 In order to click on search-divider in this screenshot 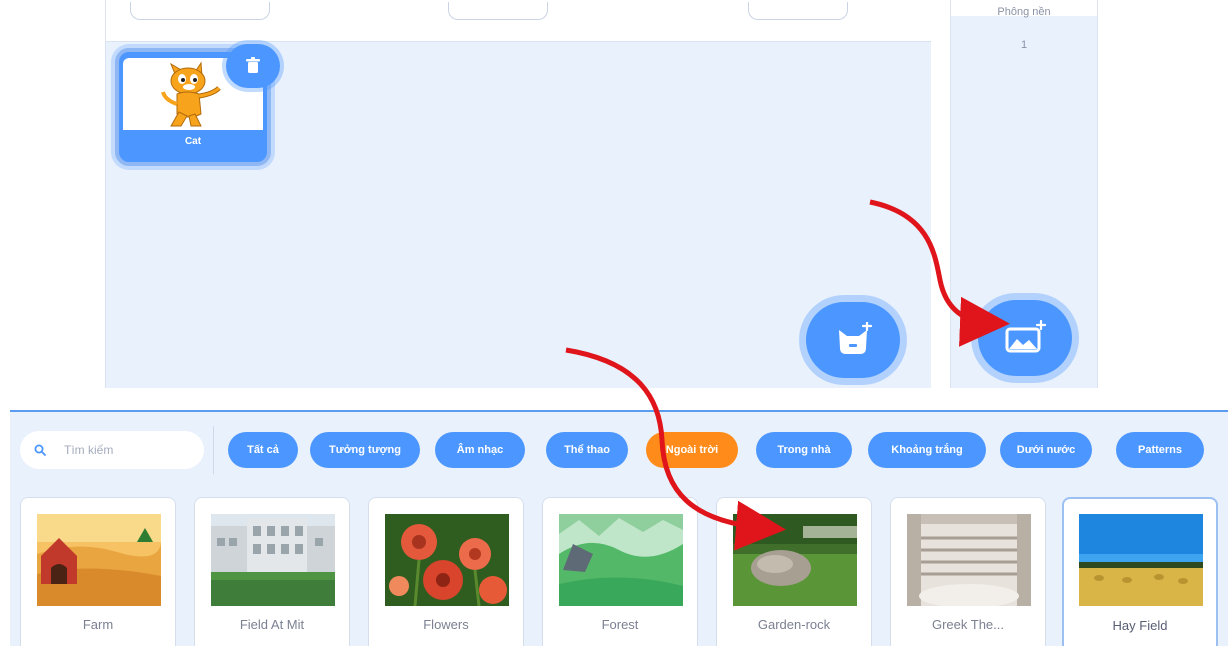, I will do `click(213, 450)`.